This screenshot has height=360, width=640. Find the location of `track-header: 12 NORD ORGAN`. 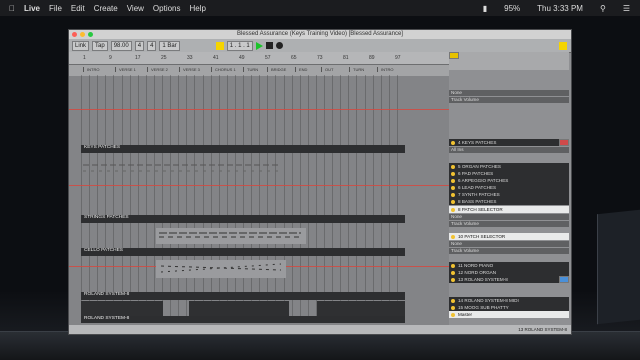

track-header: 12 NORD ORGAN is located at coordinates (509, 272).